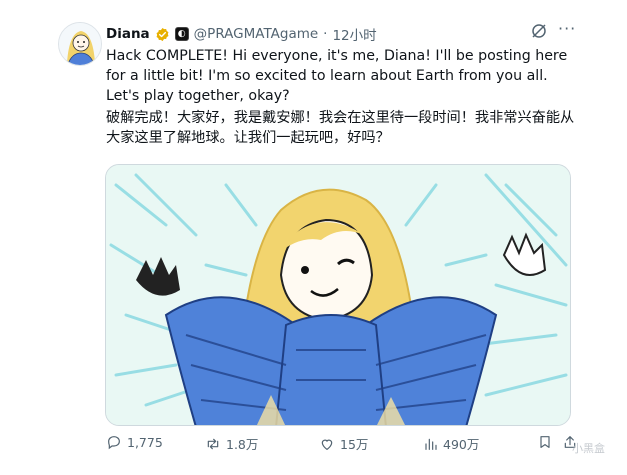 This screenshot has width=627, height=475. I want to click on watermark: 小黑盒, so click(588, 448).